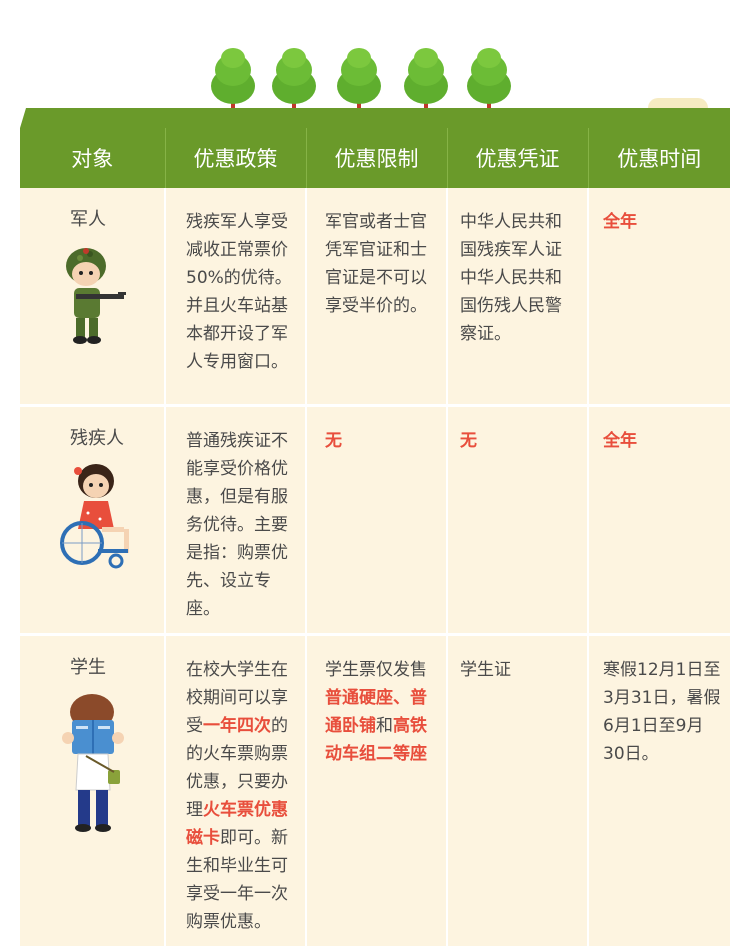  Describe the element at coordinates (236, 520) in the screenshot. I see `cell-policy: 普通残疾证不能享受价格优惠，但是有服务优待。主要是指：购票优先、设立专座。` at that location.